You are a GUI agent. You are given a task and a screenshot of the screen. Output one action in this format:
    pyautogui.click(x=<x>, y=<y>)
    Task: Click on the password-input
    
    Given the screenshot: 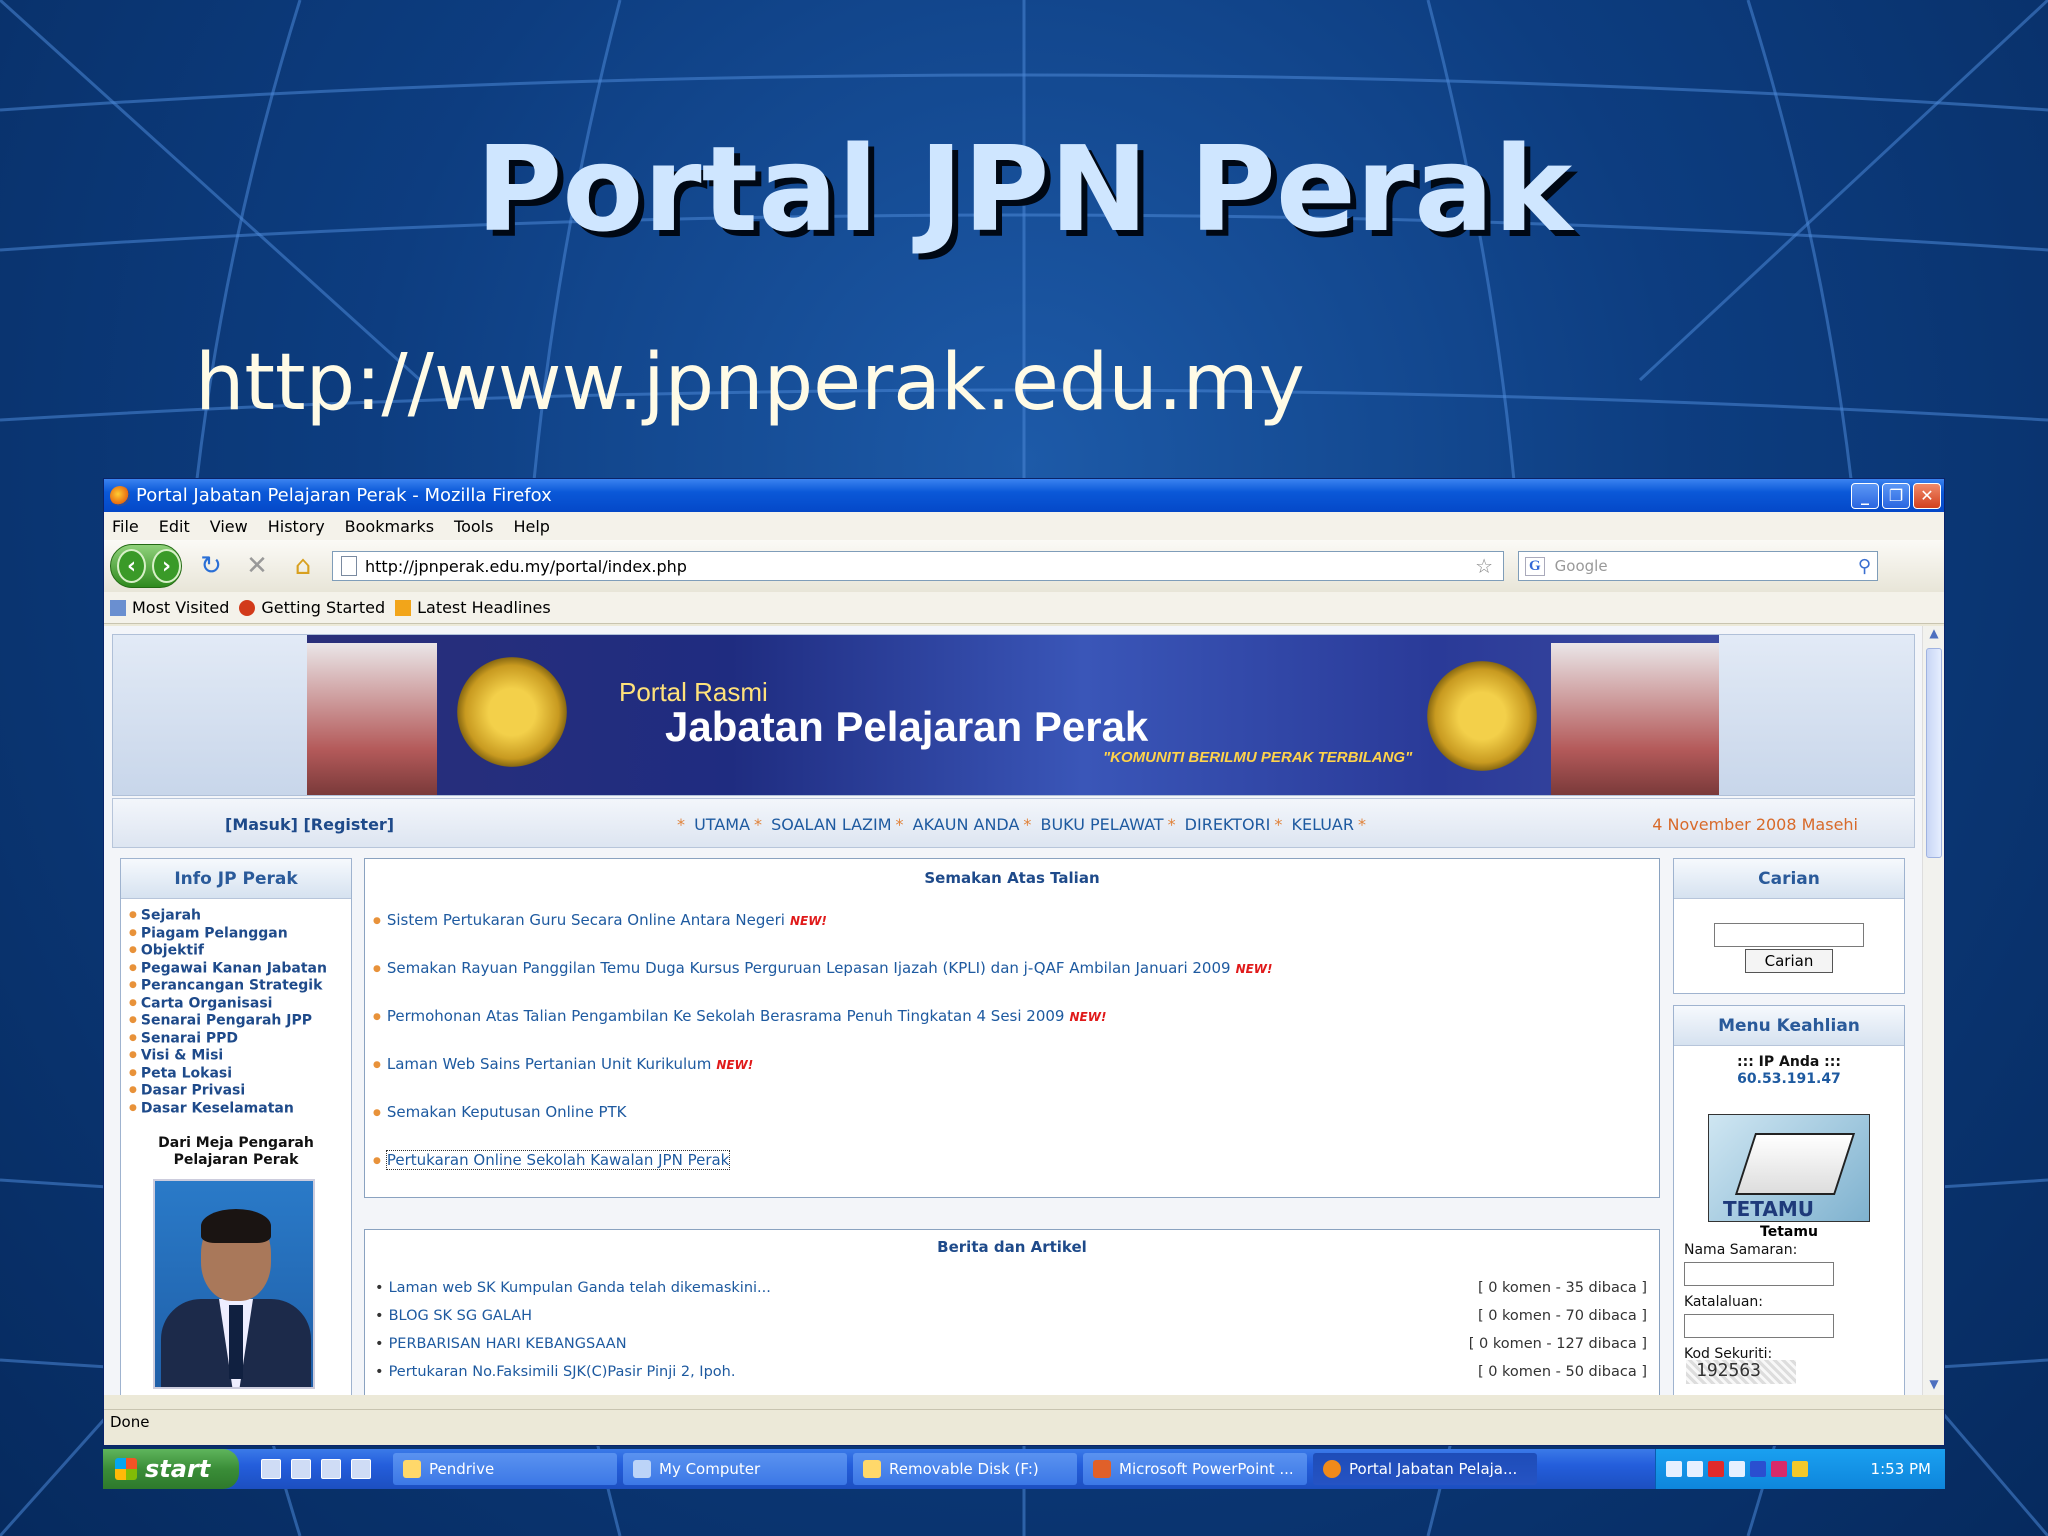 What is the action you would take?
    pyautogui.click(x=1759, y=1326)
    